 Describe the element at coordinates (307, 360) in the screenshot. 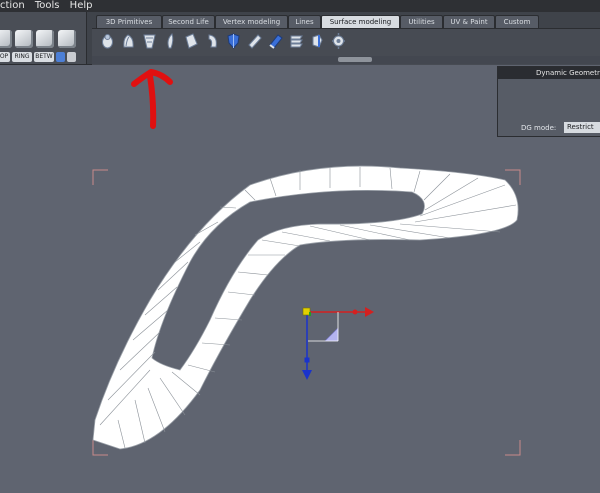

I see `gizmo-z-scale-handle` at that location.